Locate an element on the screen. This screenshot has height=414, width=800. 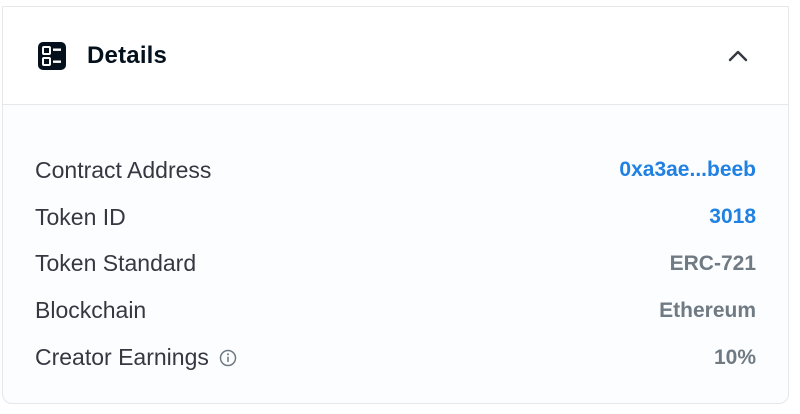
detail-row-creator-earnings: Creator Earnings 10% is located at coordinates (395, 357).